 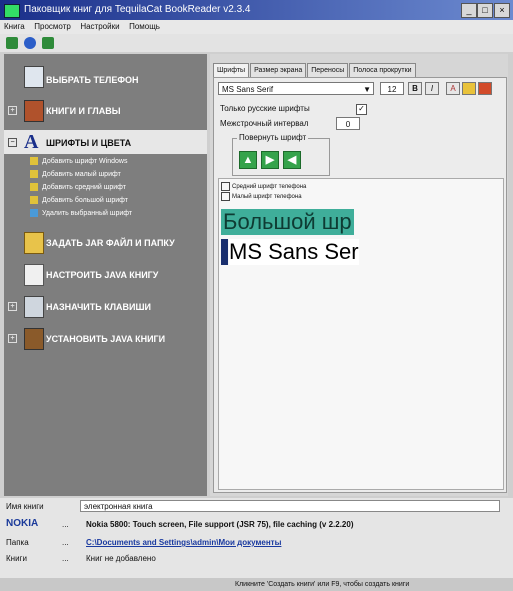 What do you see at coordinates (31, 142) in the screenshot?
I see `font-icon: A` at bounding box center [31, 142].